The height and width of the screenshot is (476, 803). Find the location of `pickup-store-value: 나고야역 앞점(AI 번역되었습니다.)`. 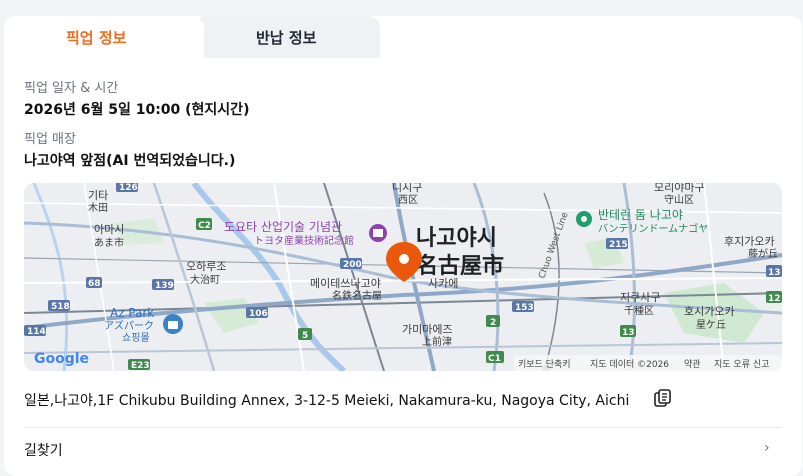

pickup-store-value: 나고야역 앞점(AI 번역되었습니다.) is located at coordinates (130, 161).